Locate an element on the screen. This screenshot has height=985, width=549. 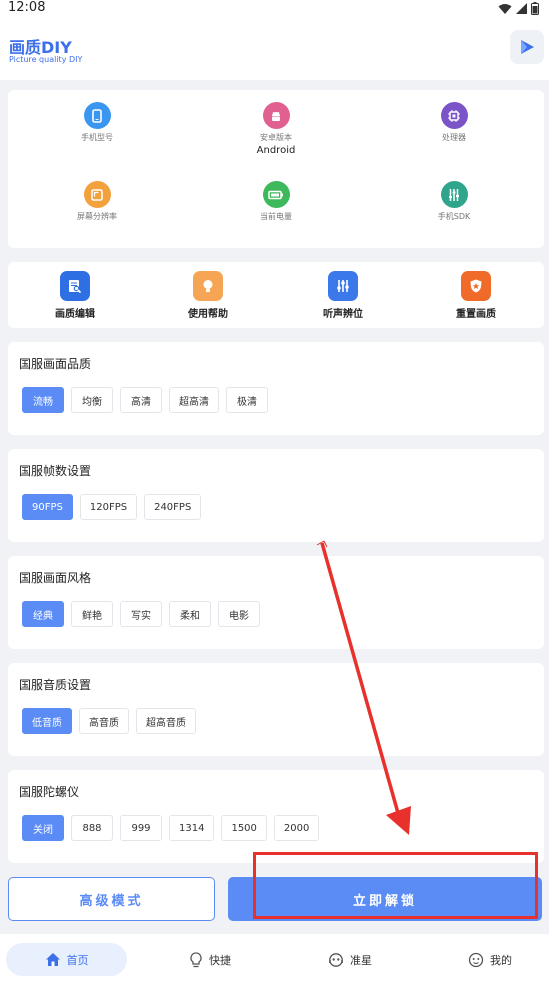
option-classic: 经典 is located at coordinates (43, 614).